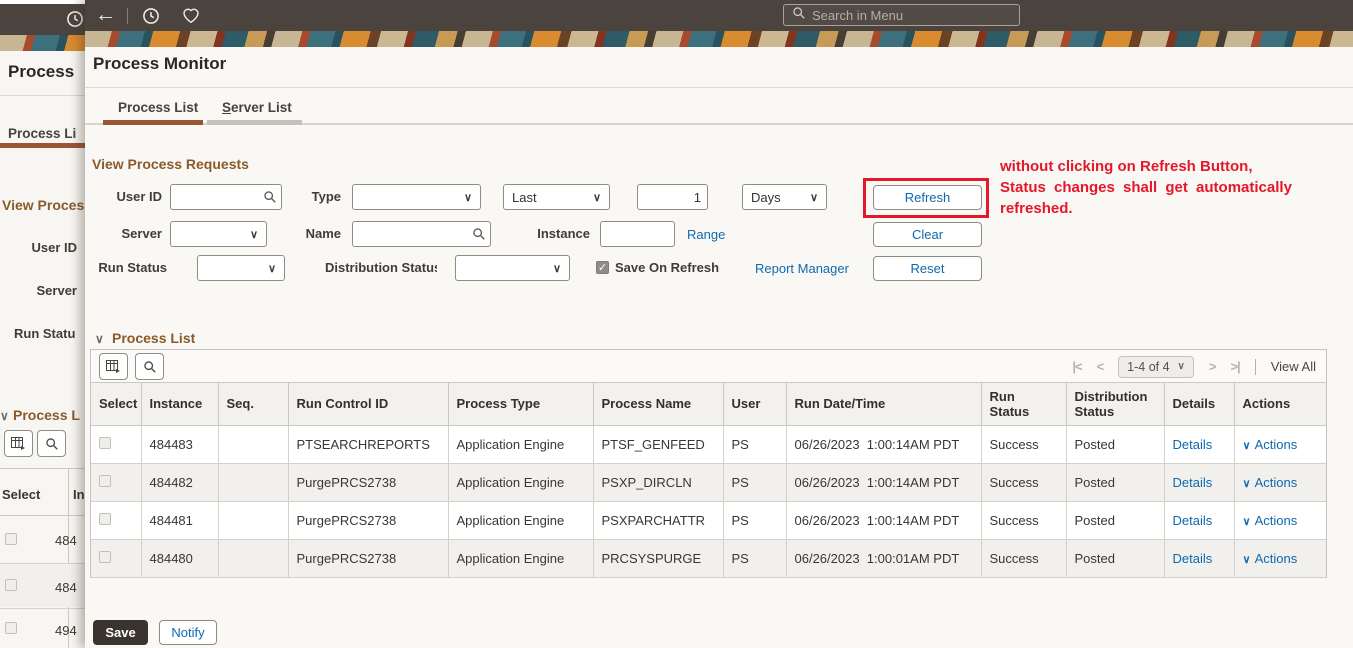  Describe the element at coordinates (421, 234) in the screenshot. I see `name-input` at that location.